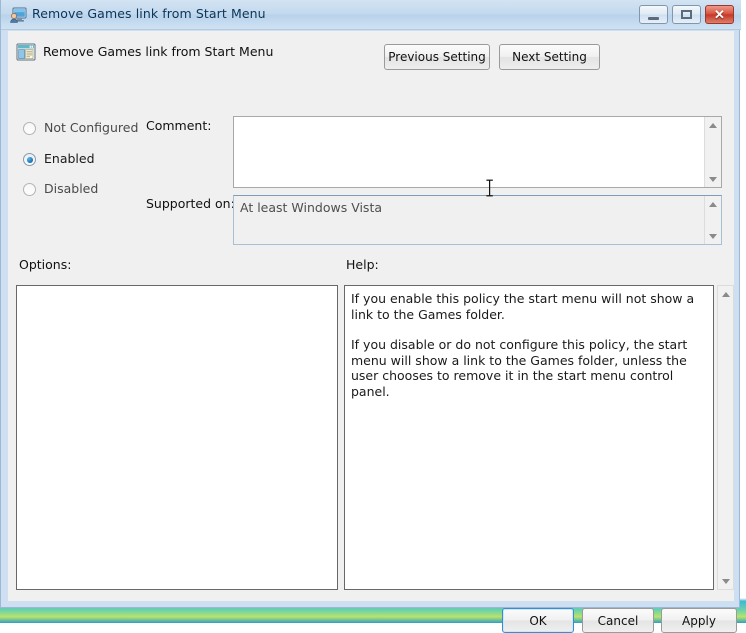 The height and width of the screenshot is (633, 746). I want to click on help-scroll-up-icon, so click(726, 294).